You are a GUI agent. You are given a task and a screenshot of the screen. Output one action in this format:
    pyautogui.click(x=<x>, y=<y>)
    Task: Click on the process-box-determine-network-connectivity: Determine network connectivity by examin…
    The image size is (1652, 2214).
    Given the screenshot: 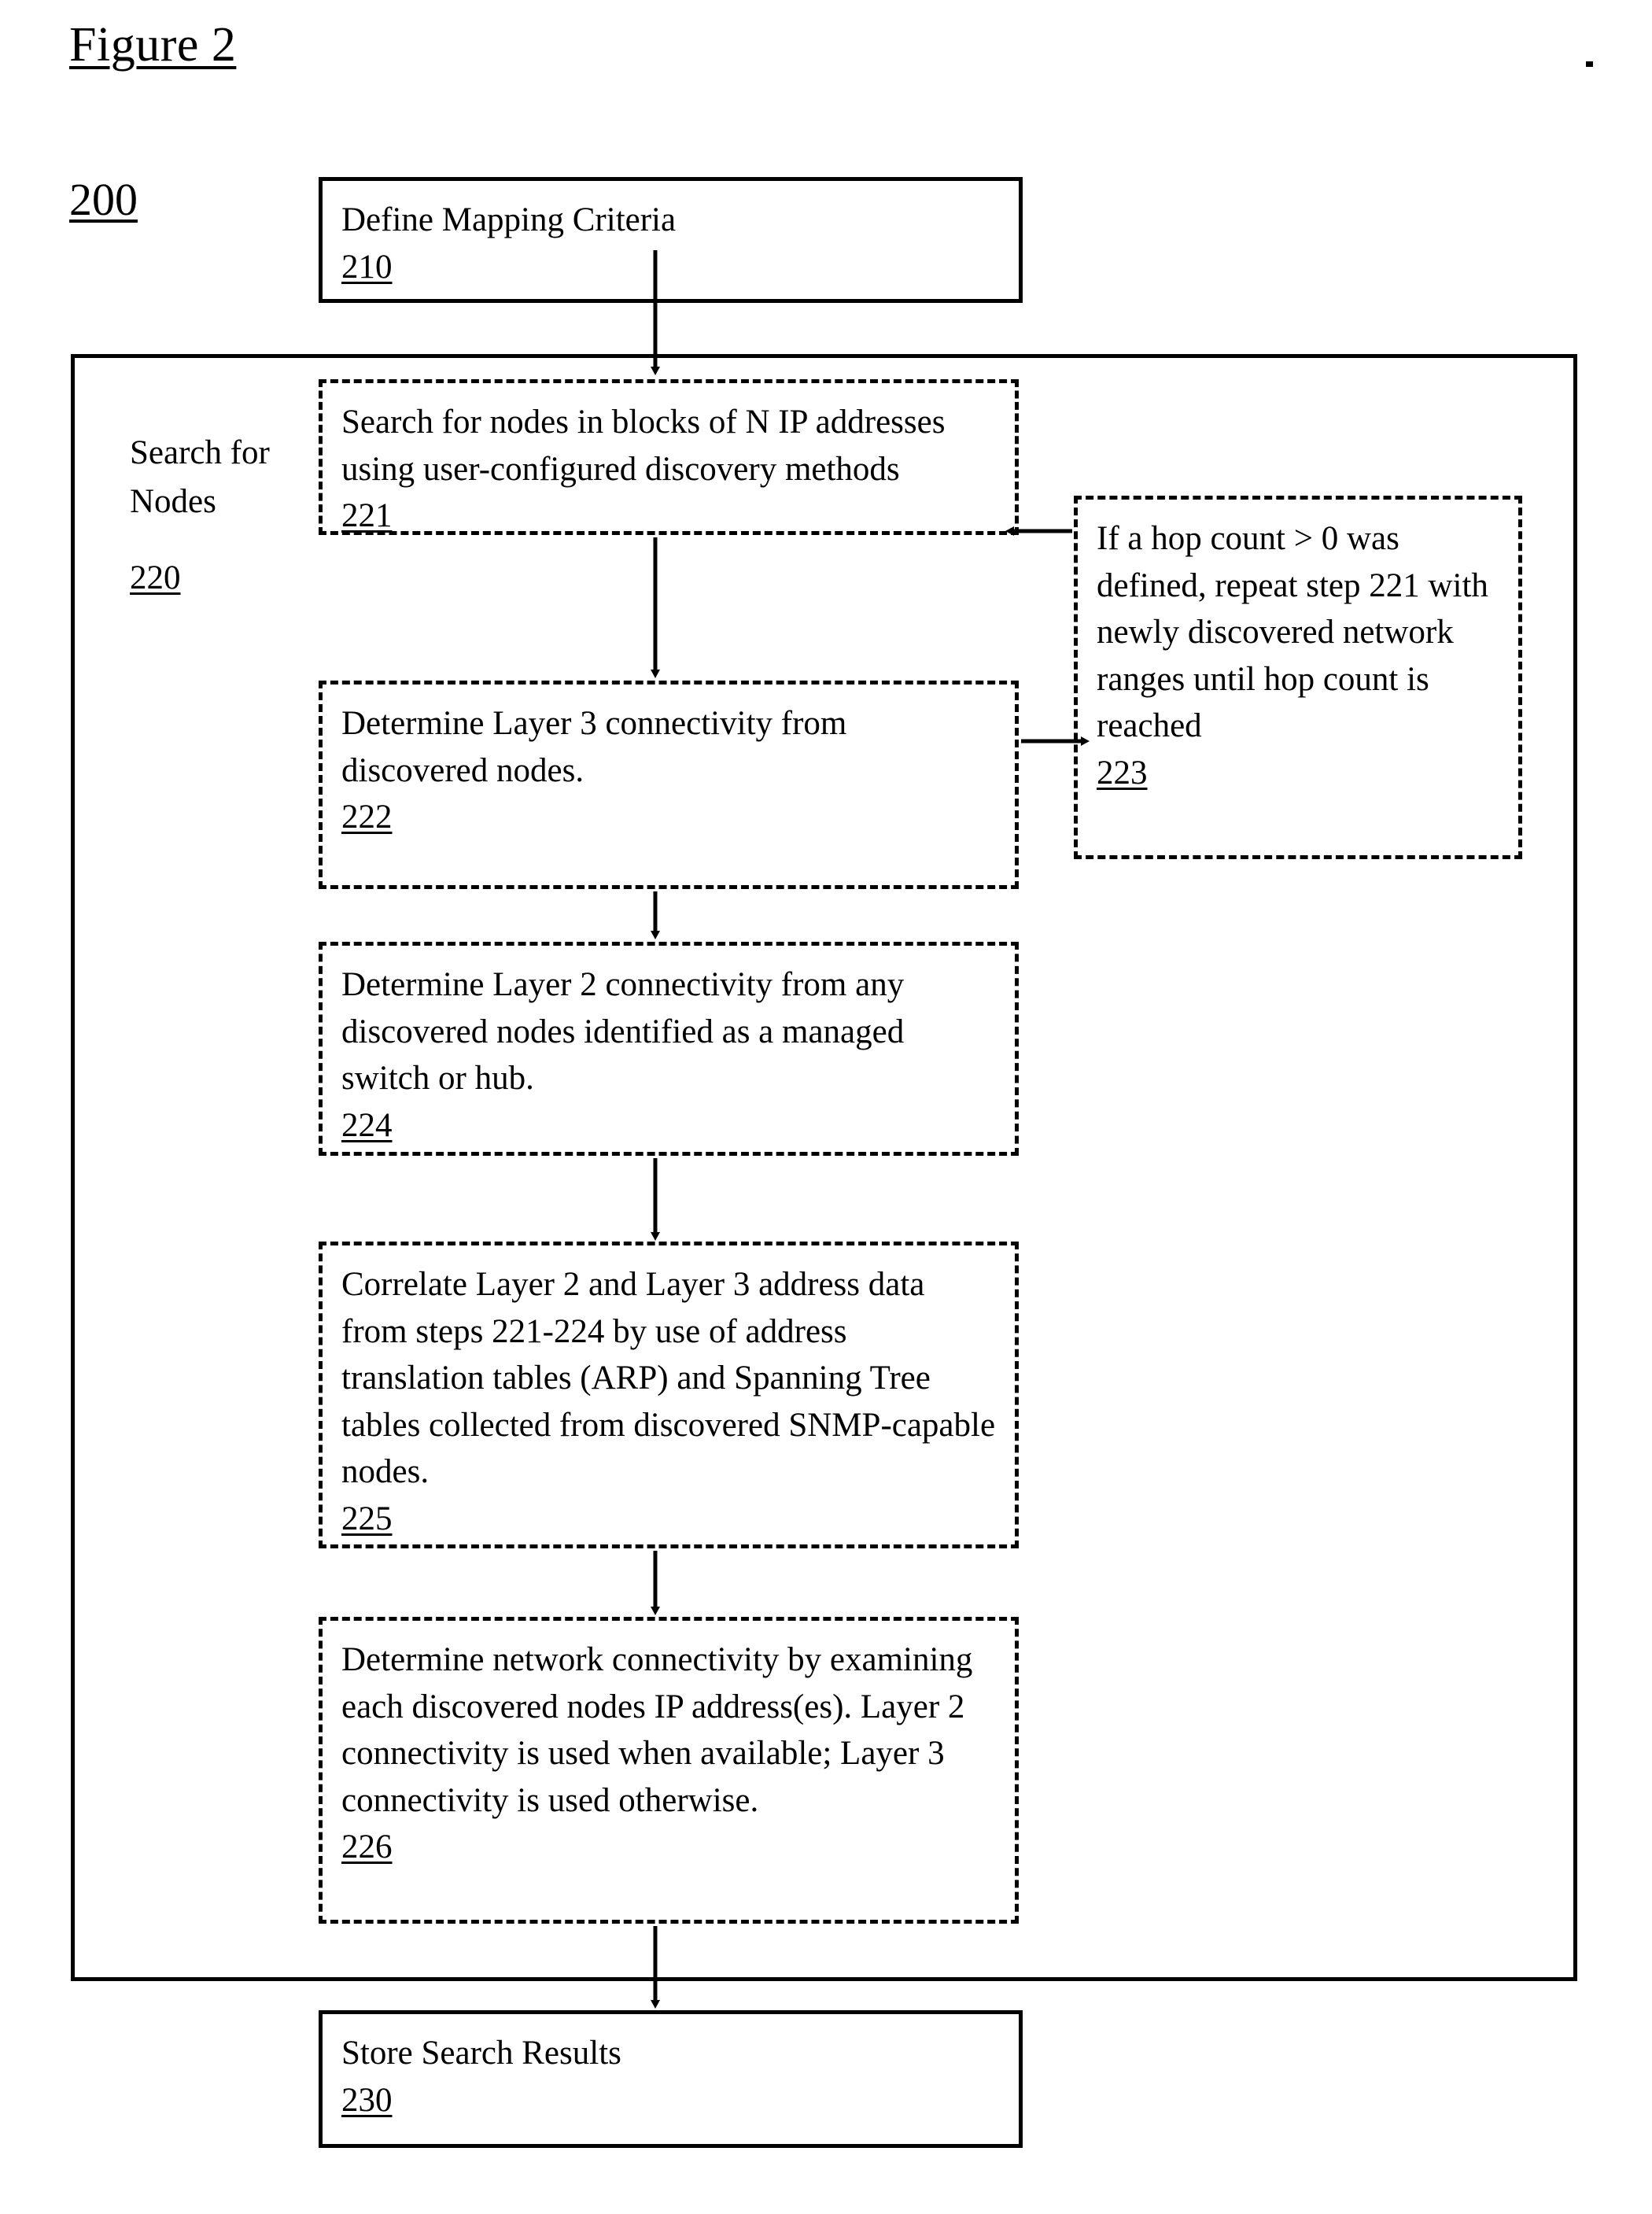 What is the action you would take?
    pyautogui.click(x=669, y=1770)
    